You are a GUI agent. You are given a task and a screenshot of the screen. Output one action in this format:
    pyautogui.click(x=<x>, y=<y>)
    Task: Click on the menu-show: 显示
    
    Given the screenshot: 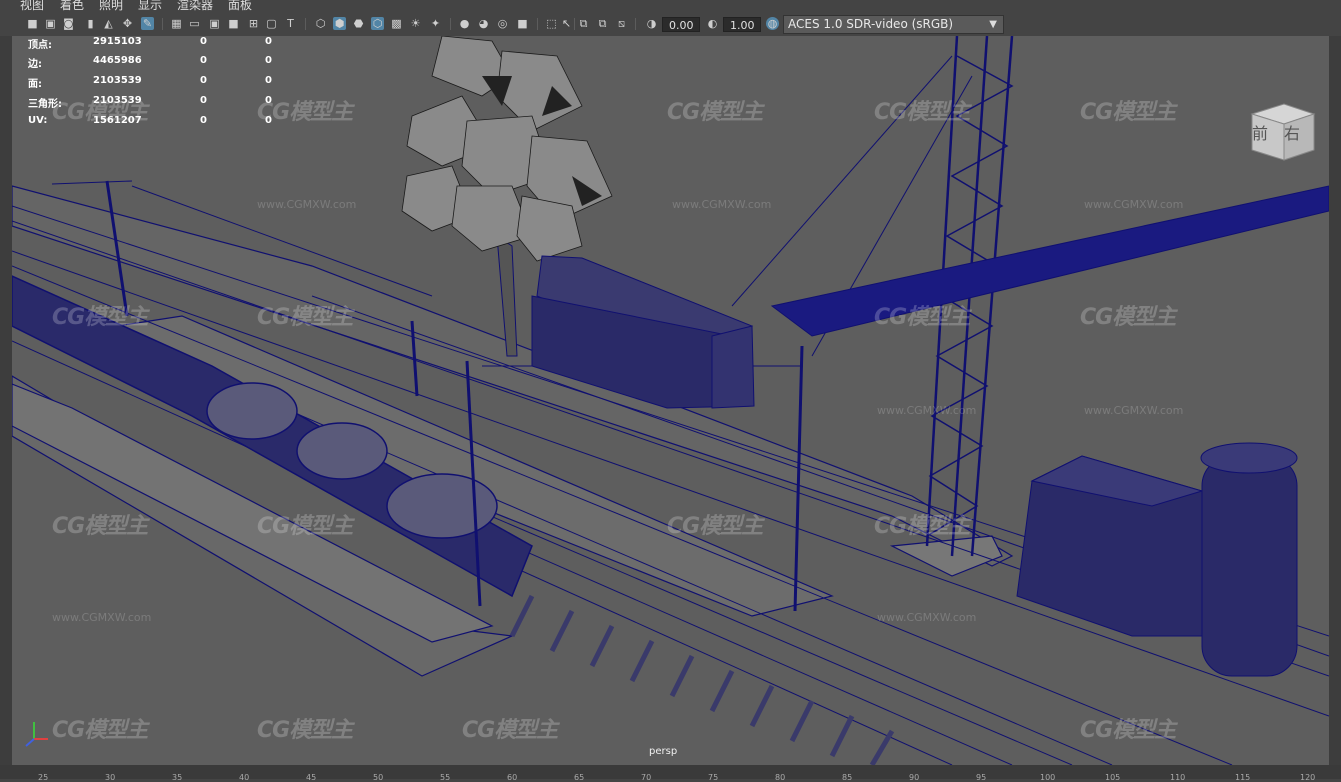 What is the action you would take?
    pyautogui.click(x=150, y=6)
    